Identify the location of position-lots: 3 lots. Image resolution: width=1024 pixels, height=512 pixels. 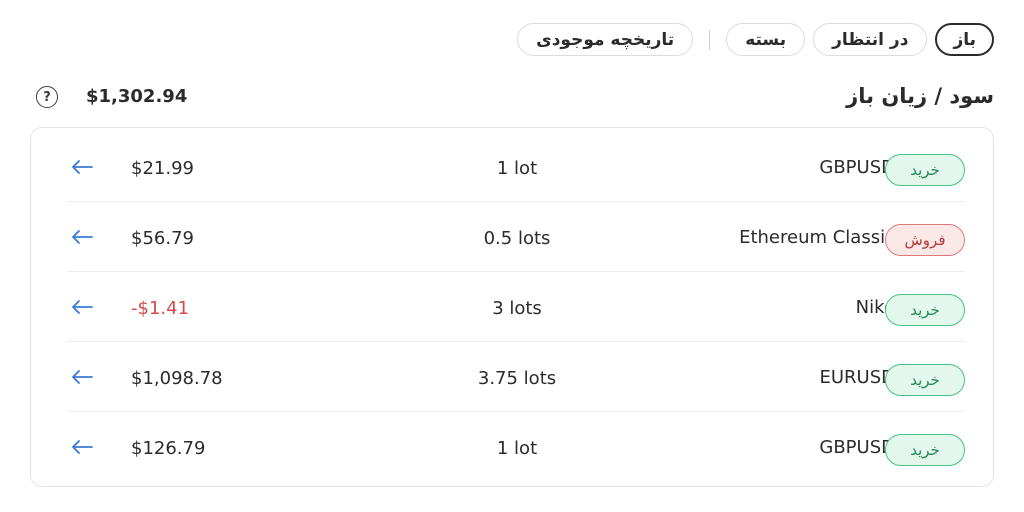
(517, 308).